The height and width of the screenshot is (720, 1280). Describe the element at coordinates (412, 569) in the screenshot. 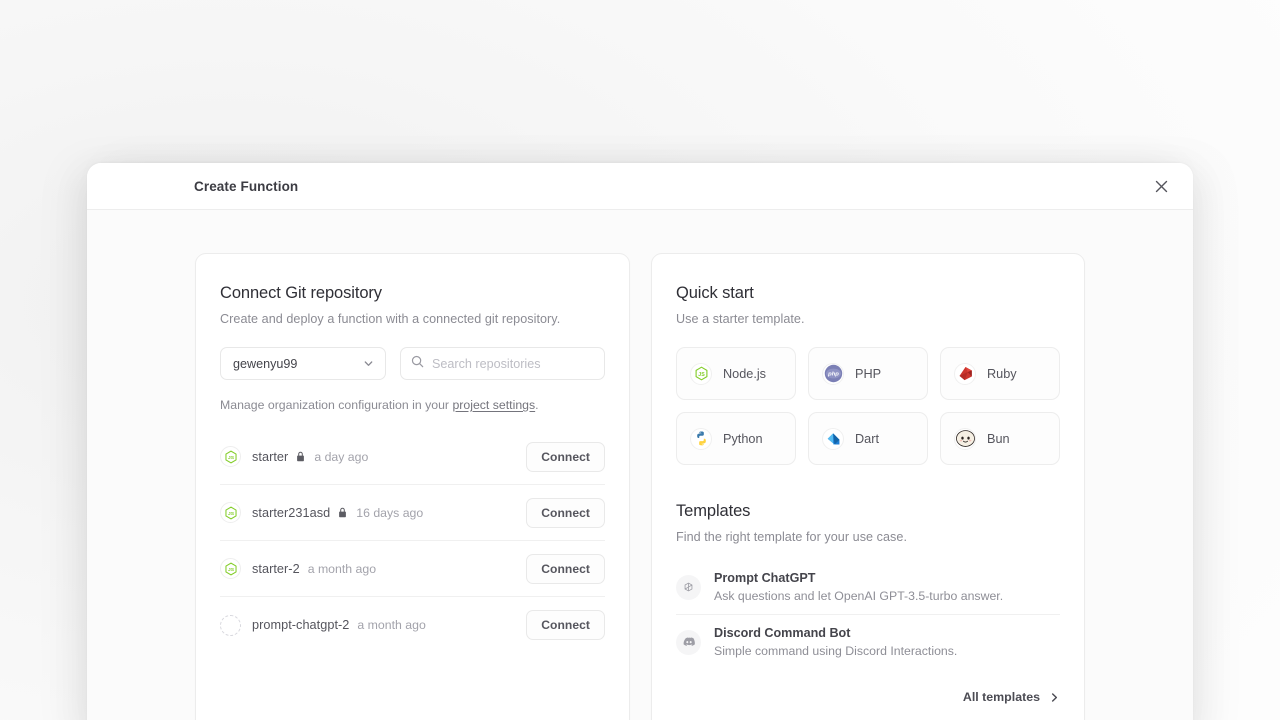

I see `table-row: JS starter-2 a month ago Connect` at that location.